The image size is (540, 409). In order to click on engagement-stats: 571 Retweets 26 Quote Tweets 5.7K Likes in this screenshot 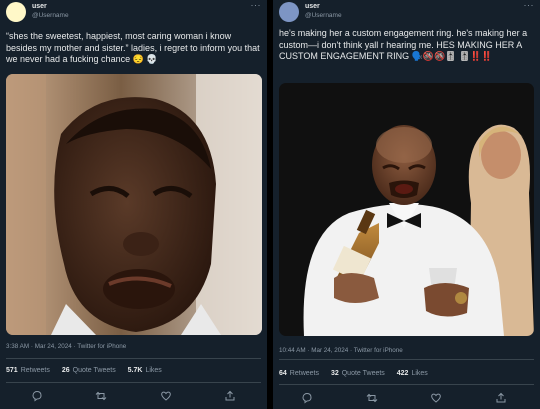, I will do `click(89, 370)`.